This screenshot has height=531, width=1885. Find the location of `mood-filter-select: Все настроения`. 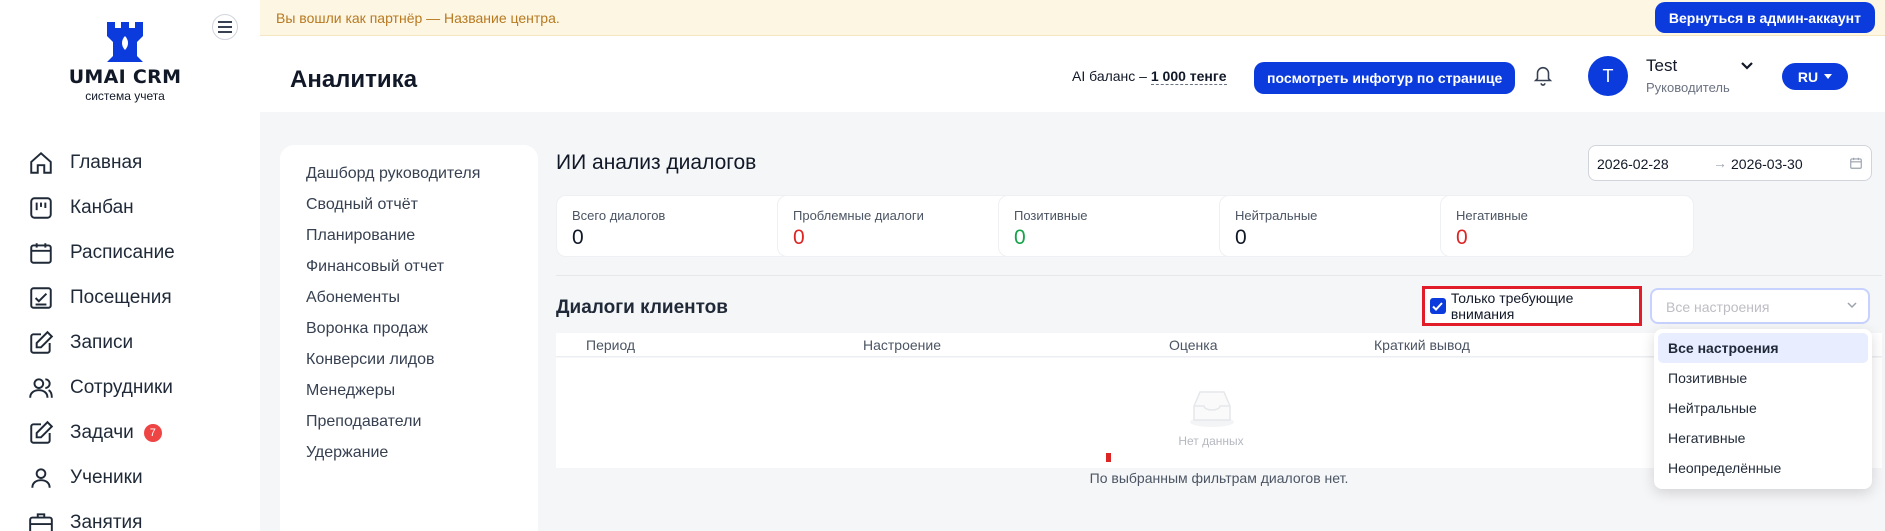

mood-filter-select: Все настроения is located at coordinates (1760, 306).